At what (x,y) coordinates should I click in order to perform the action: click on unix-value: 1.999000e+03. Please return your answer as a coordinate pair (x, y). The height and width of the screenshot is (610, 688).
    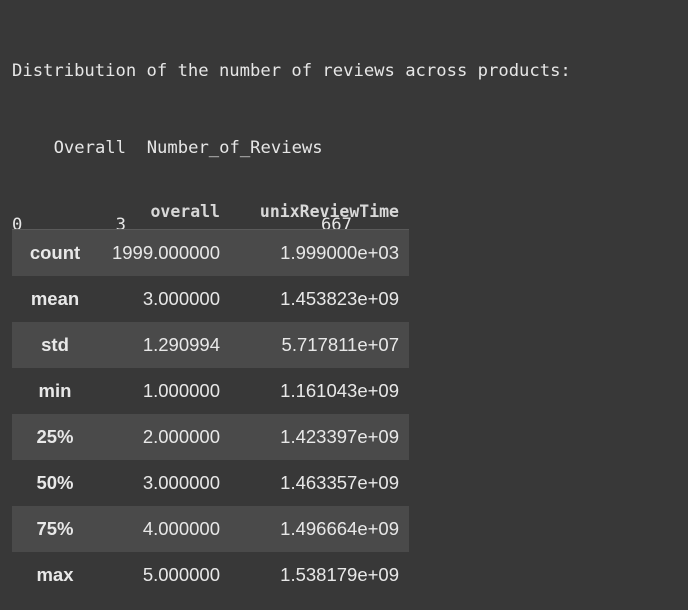
    Looking at the image, I should click on (339, 252).